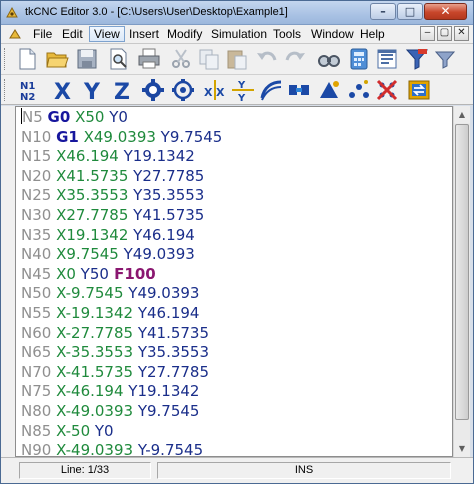 The width and height of the screenshot is (474, 484). What do you see at coordinates (329, 90) in the screenshot?
I see `tool-path-icon` at bounding box center [329, 90].